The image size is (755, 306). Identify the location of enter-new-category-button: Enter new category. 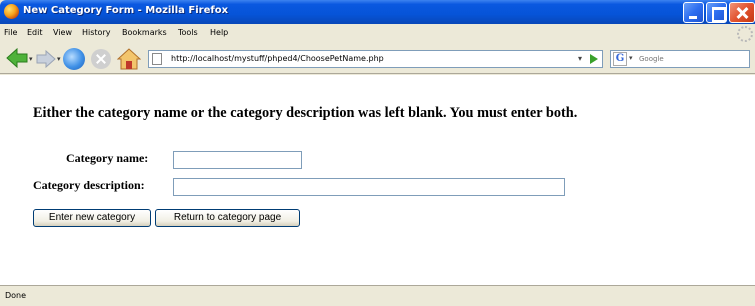
(92, 218).